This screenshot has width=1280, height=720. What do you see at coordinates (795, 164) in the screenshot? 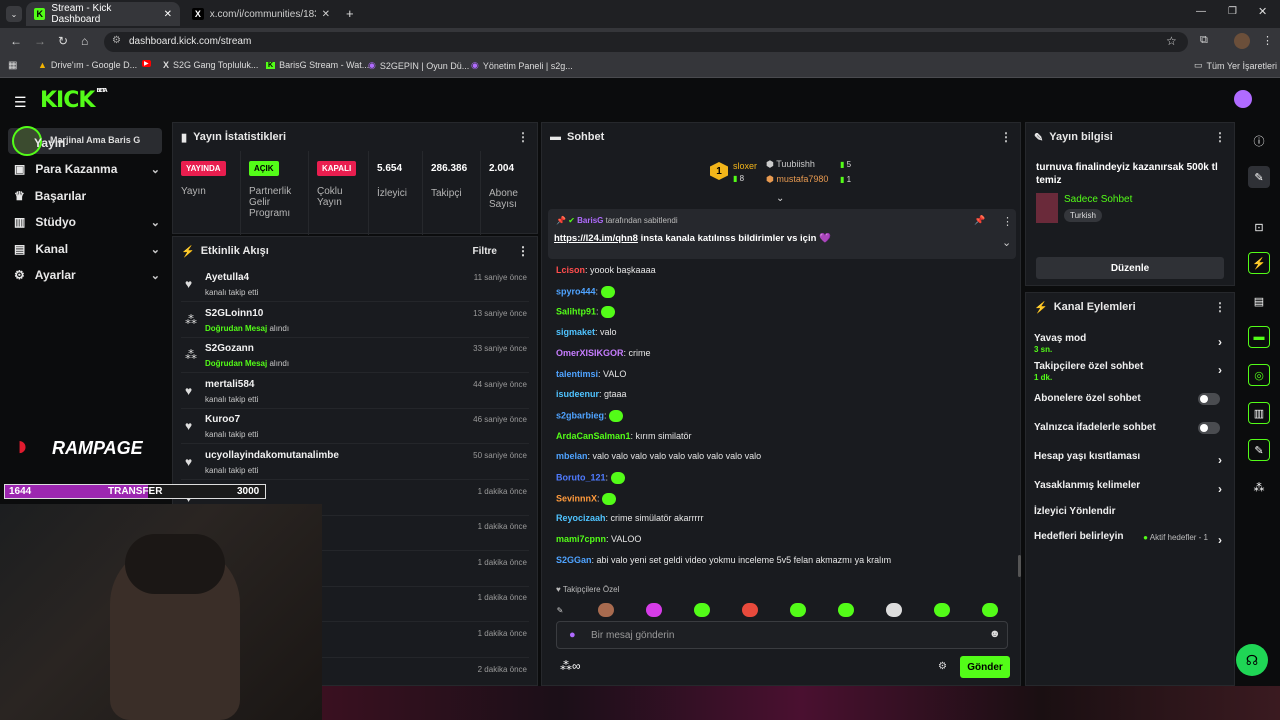
I see `leader-name: Tuubiishh` at bounding box center [795, 164].